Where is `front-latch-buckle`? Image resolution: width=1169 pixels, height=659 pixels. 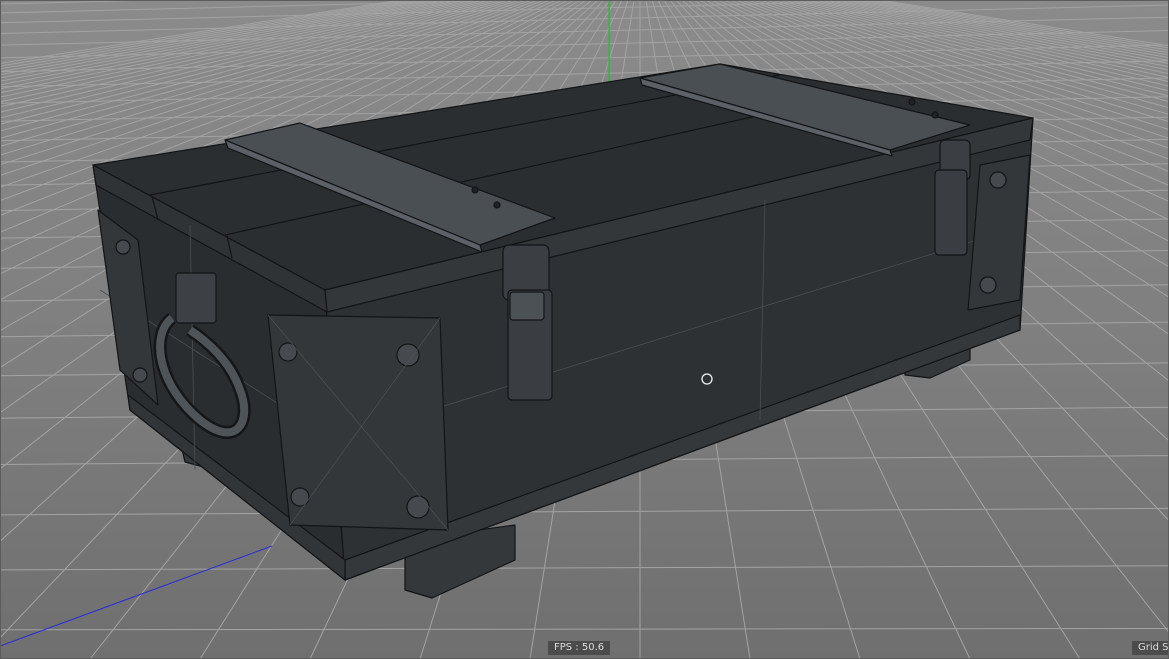
front-latch-buckle is located at coordinates (527, 306).